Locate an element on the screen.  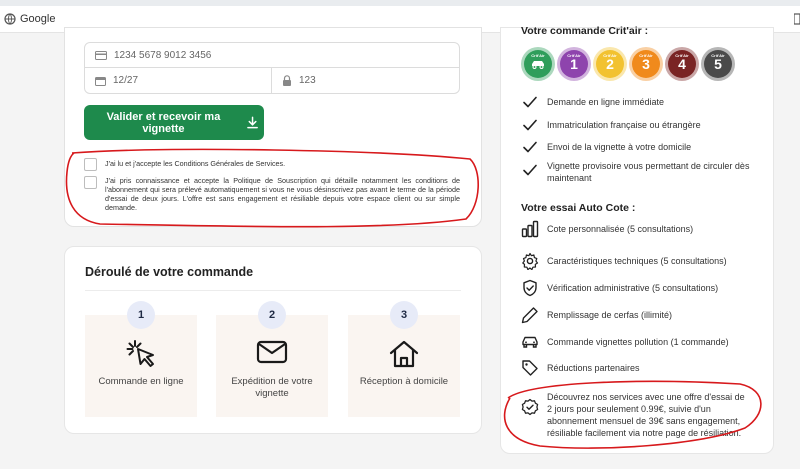
globe-icon is located at coordinates (10, 19).